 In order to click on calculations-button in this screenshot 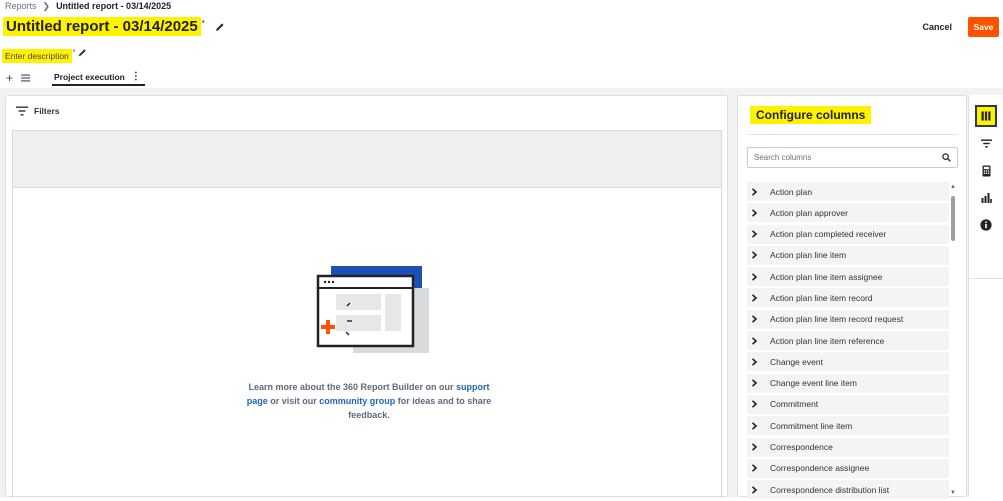, I will do `click(986, 171)`.